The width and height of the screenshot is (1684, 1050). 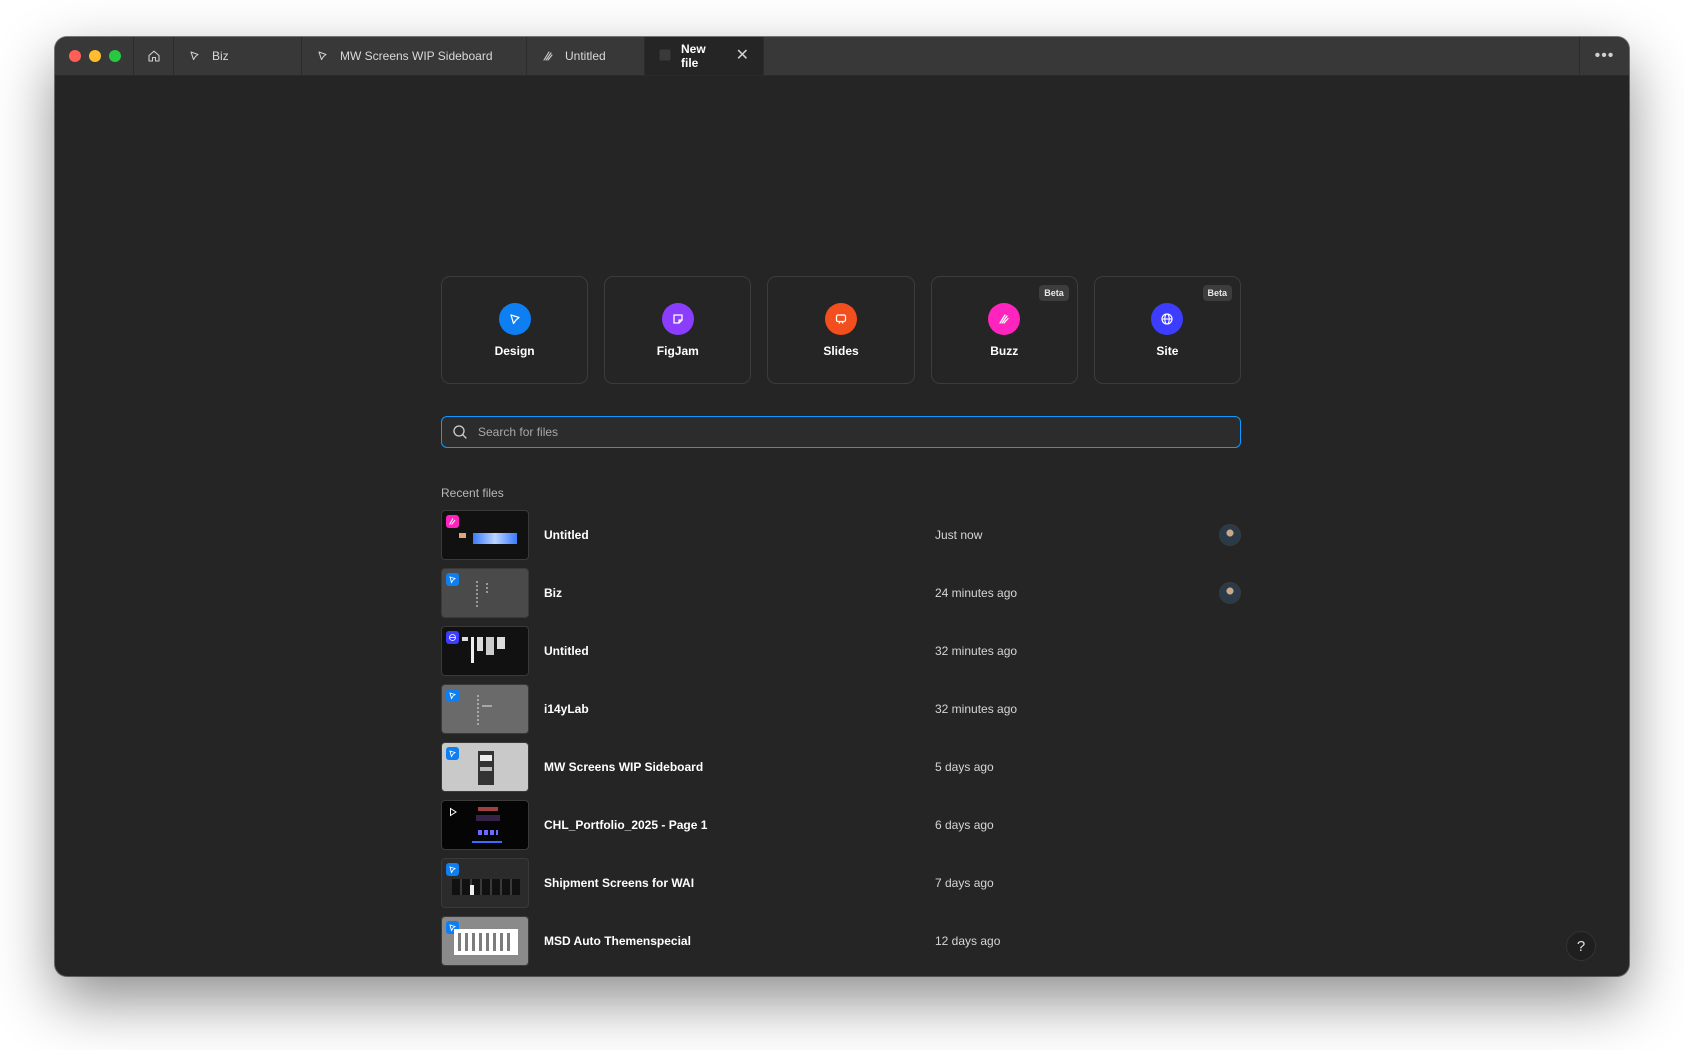 I want to click on create-slides-button: Slides, so click(x=841, y=330).